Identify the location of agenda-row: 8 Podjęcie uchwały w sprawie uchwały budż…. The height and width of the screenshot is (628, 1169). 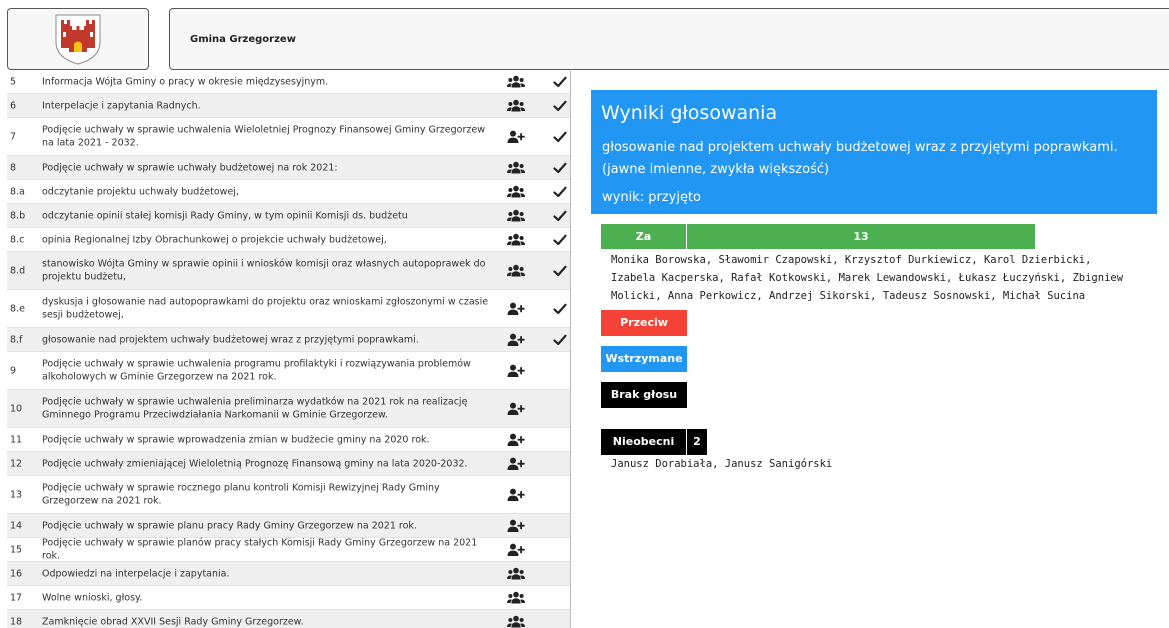
(288, 168).